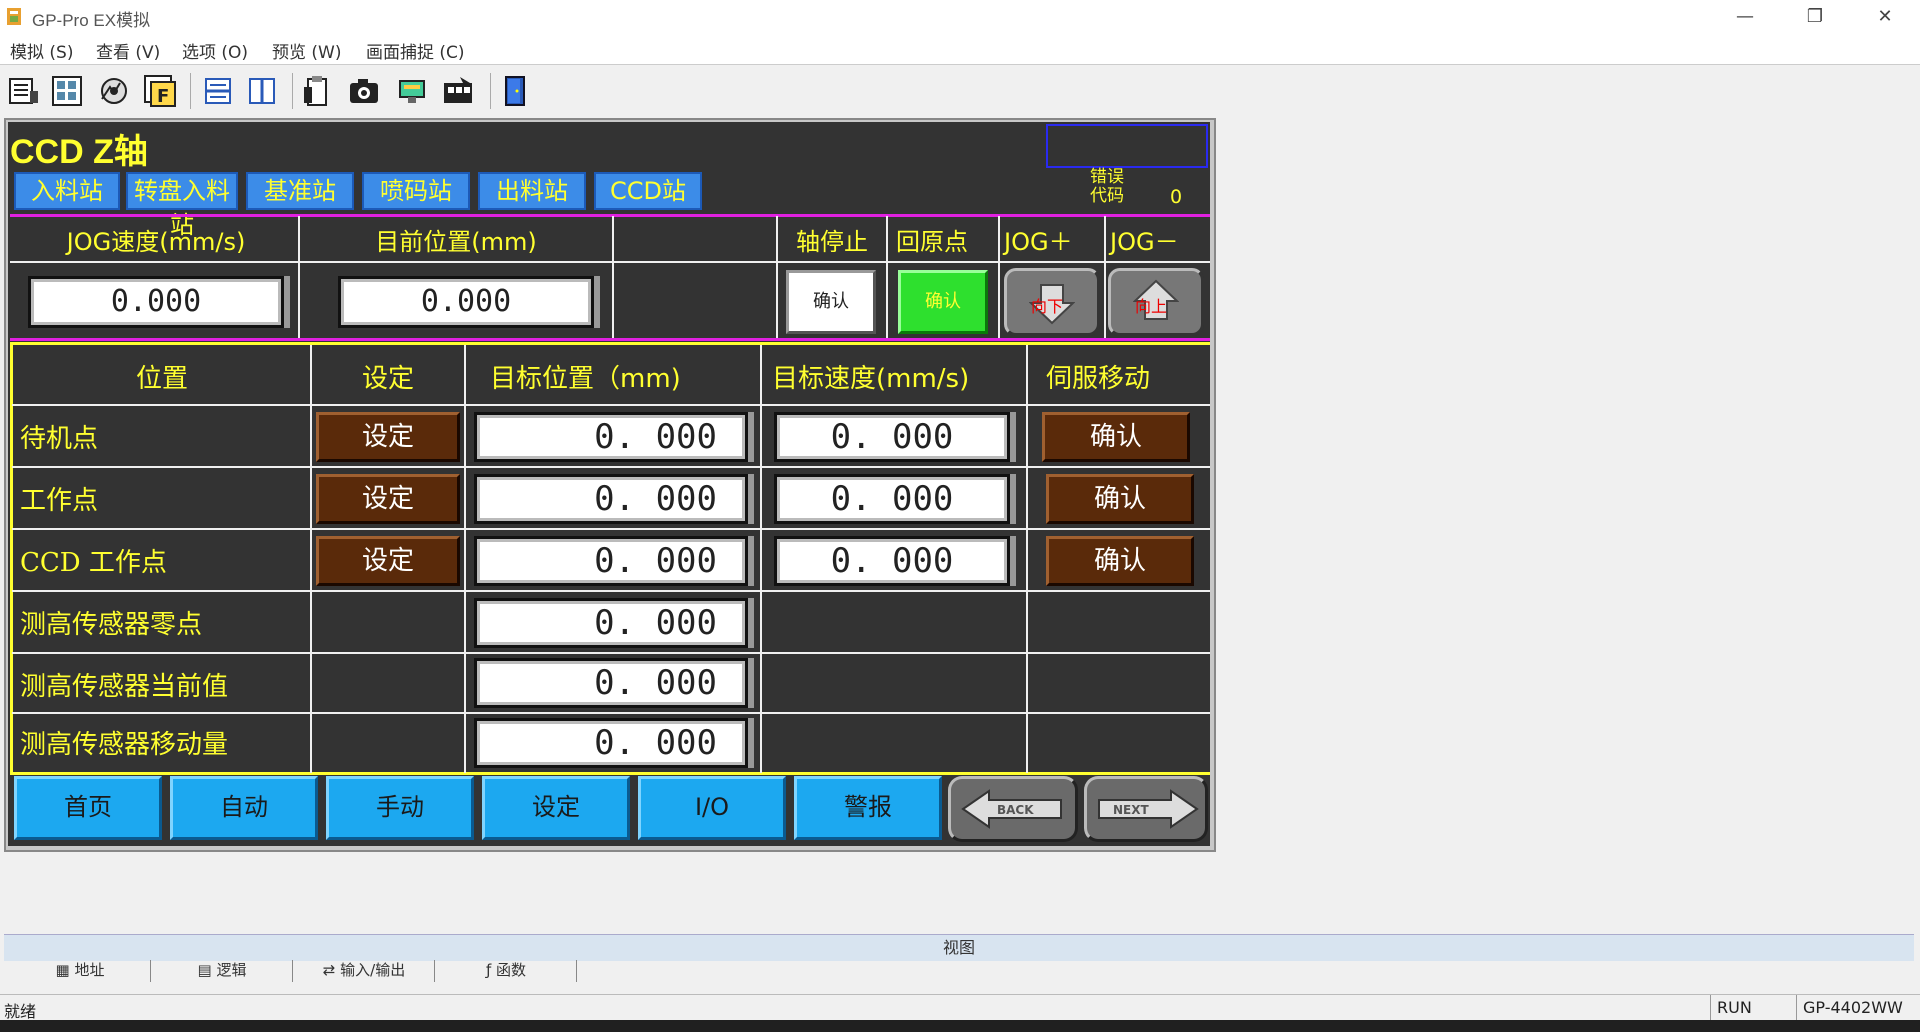 The image size is (1920, 1032). I want to click on tab-address-label: 地址, so click(89, 970).